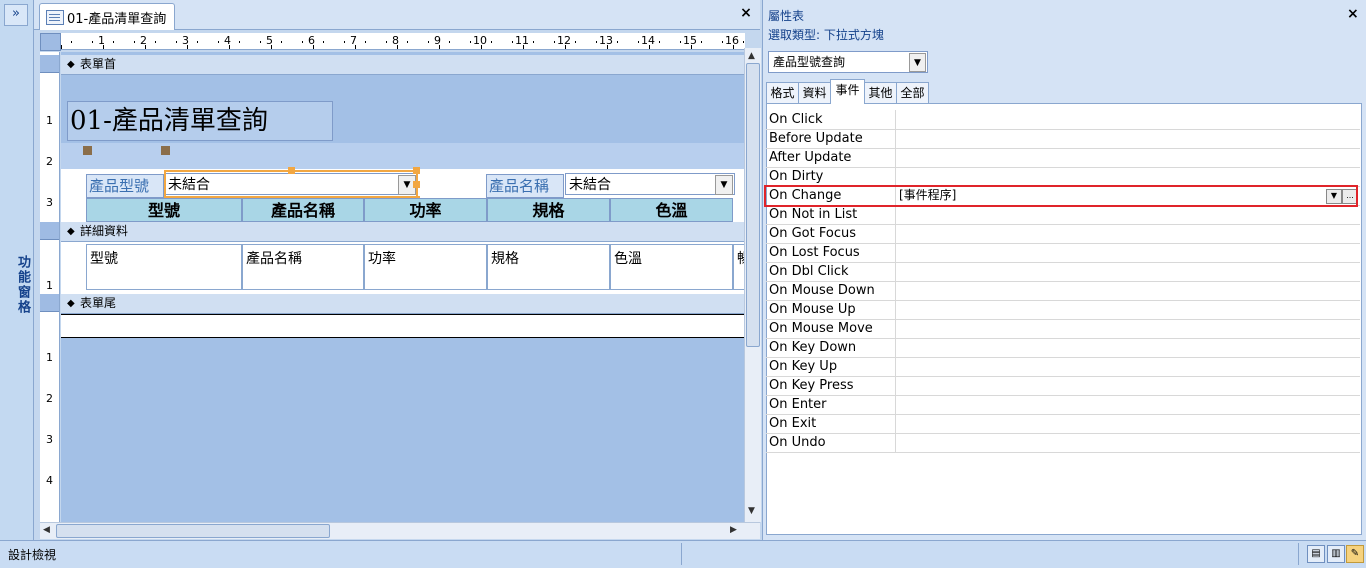 The image size is (1366, 568). What do you see at coordinates (831, 309) in the screenshot?
I see `property-name: On Mouse Up` at bounding box center [831, 309].